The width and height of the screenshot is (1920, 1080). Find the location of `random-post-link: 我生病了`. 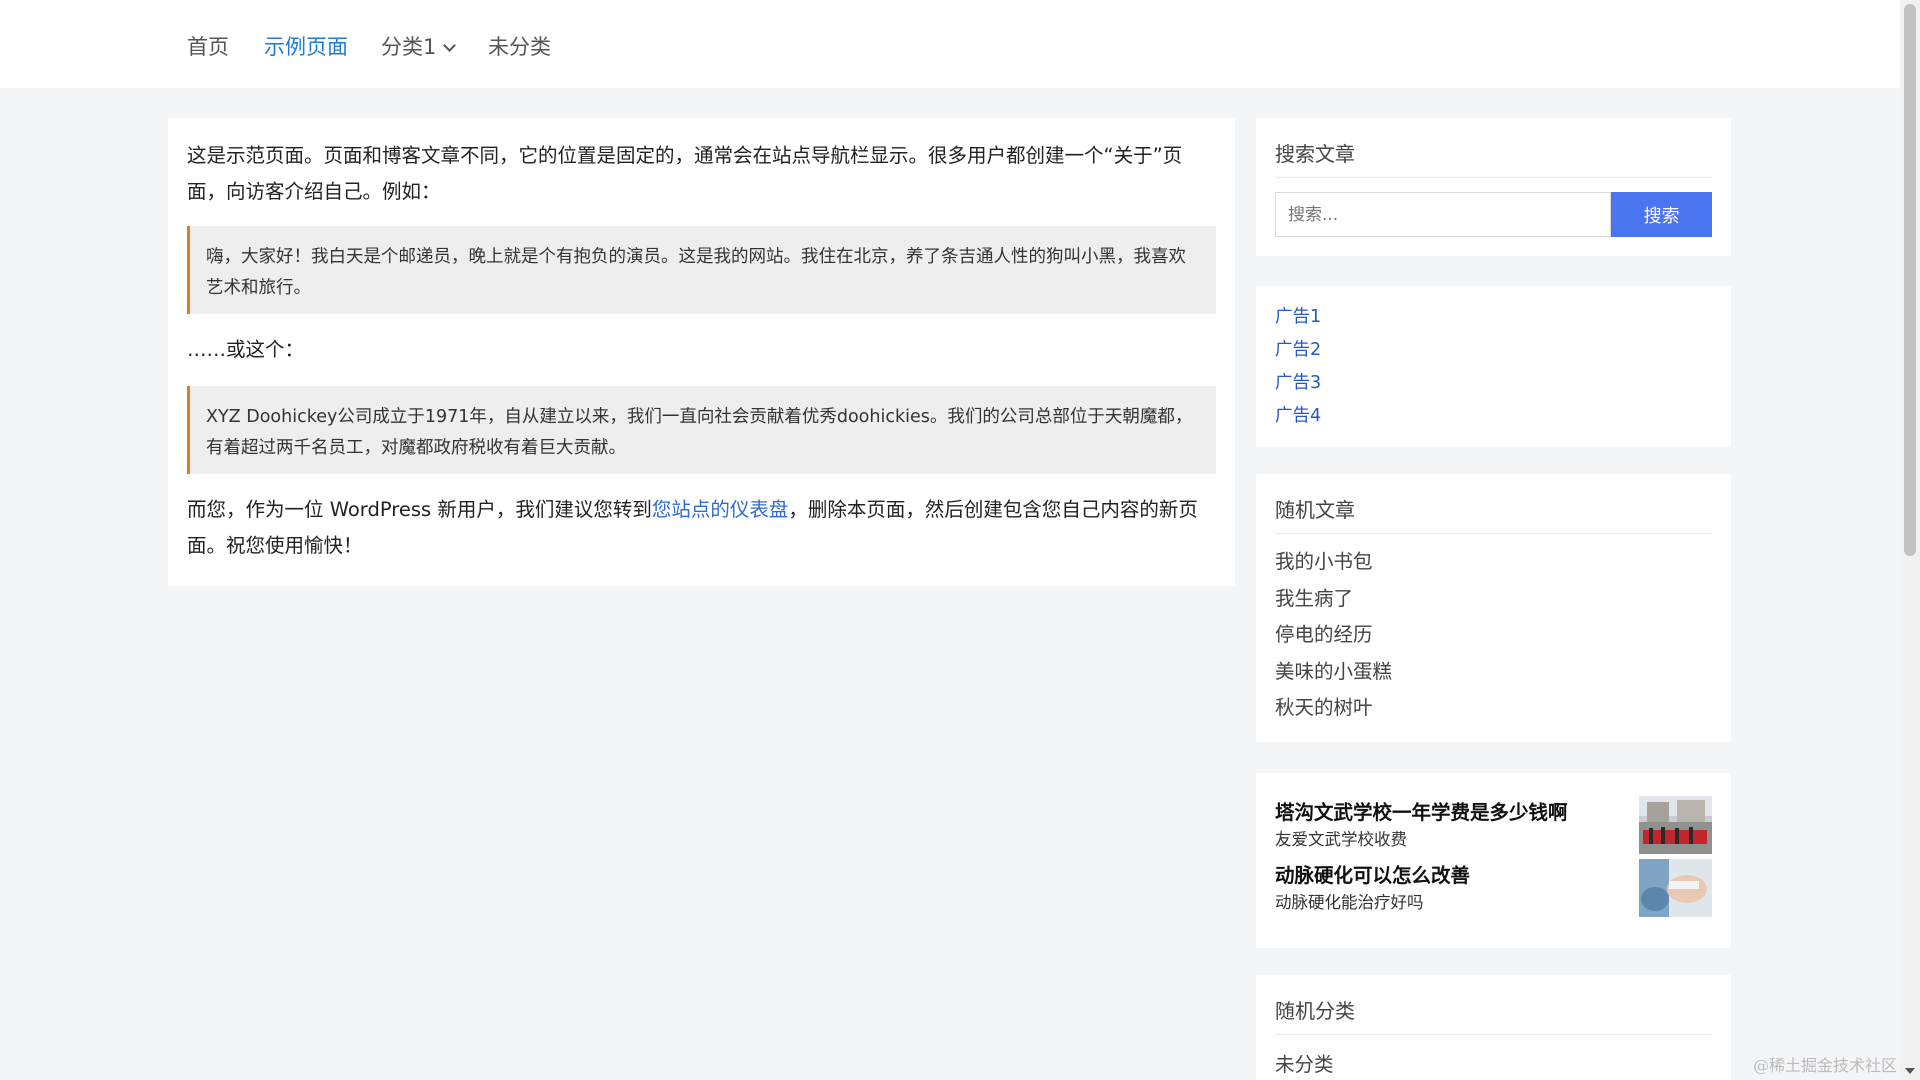

random-post-link: 我生病了 is located at coordinates (1493, 599).